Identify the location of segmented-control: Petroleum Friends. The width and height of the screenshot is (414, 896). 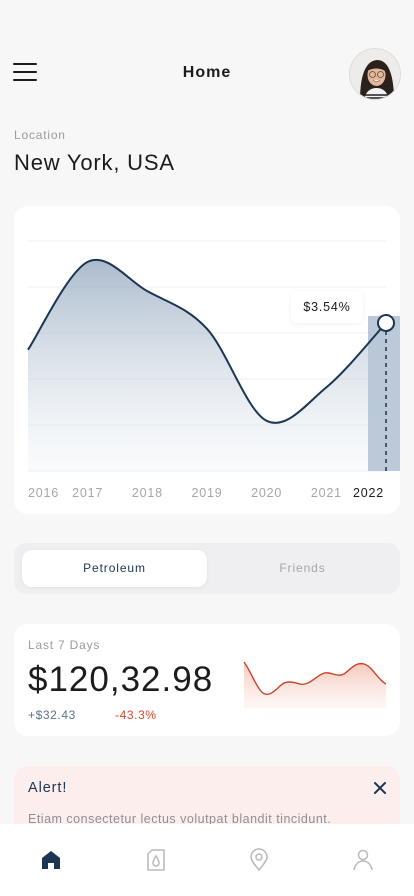
(207, 568).